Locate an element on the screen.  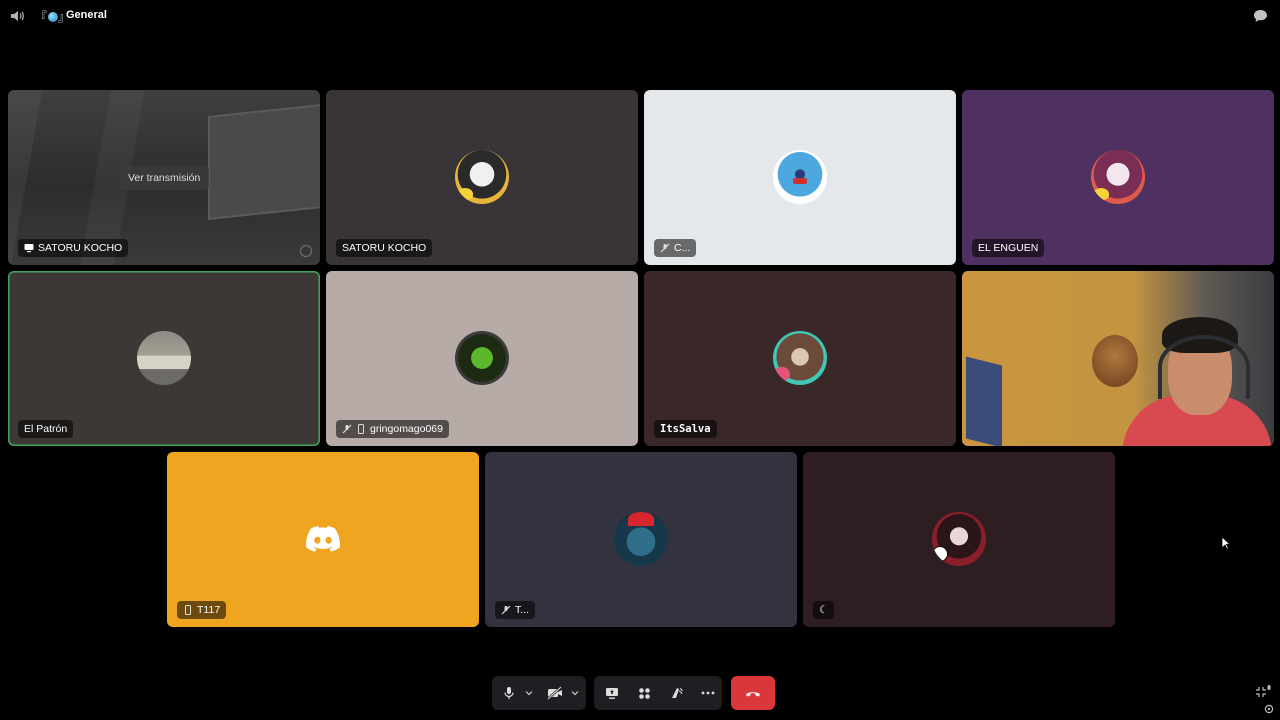
participant-tile: ☾ is located at coordinates (959, 539).